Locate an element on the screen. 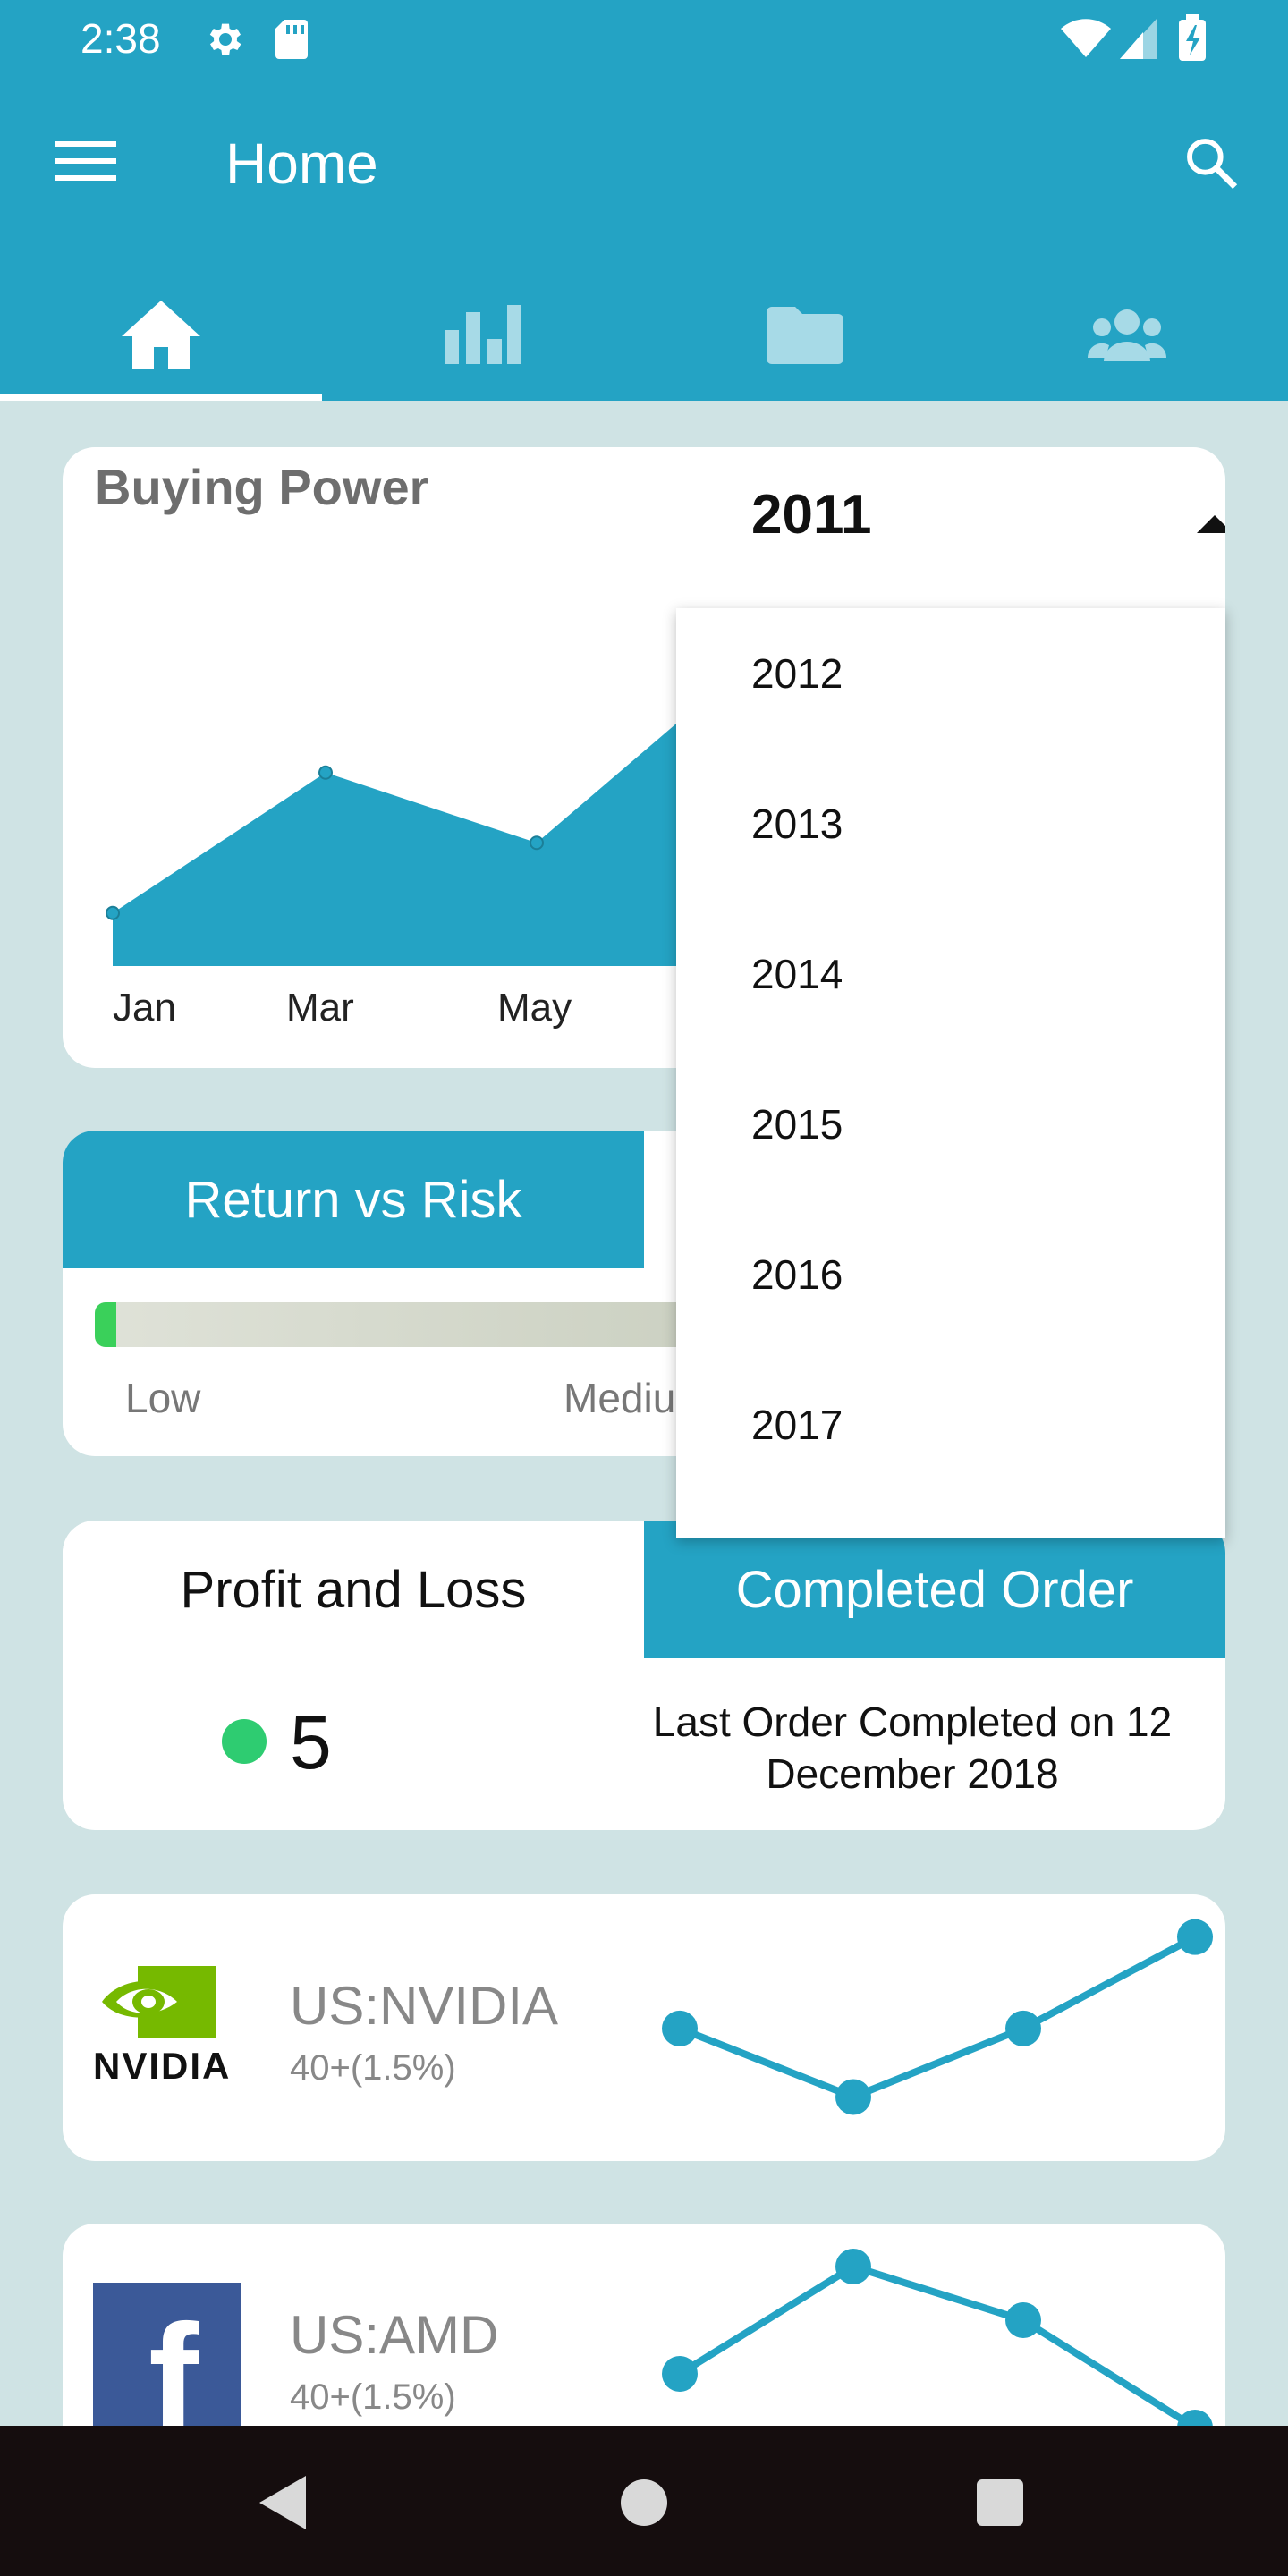 This screenshot has height=2576, width=1288. profit-loss-tab-label: Profit and Loss is located at coordinates (353, 1589).